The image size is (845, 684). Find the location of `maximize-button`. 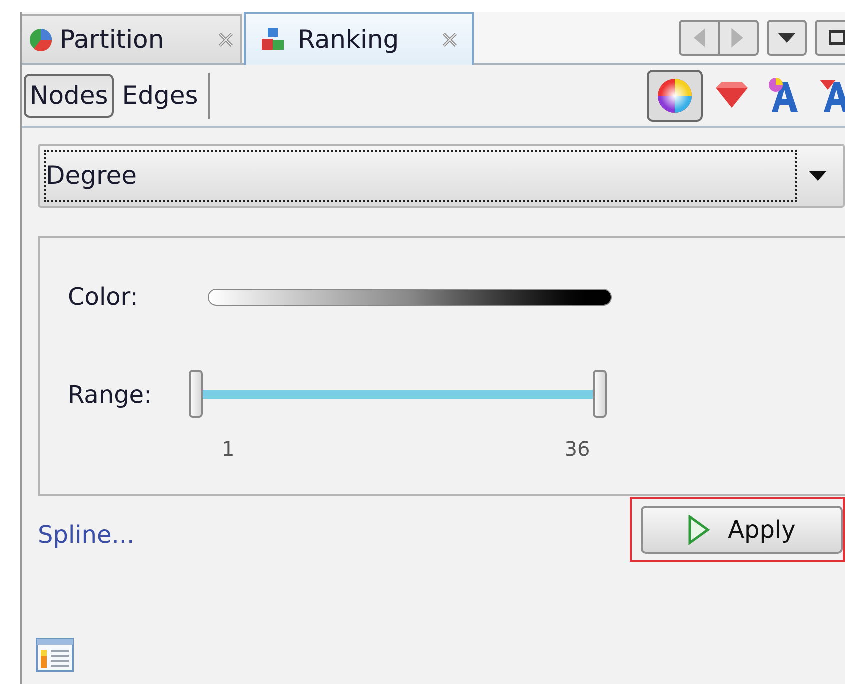

maximize-button is located at coordinates (830, 38).